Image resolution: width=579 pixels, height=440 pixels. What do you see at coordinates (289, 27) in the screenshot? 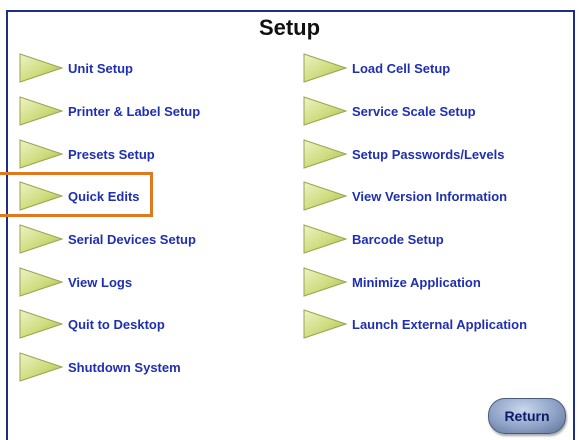
I see `page-title: Setup` at bounding box center [289, 27].